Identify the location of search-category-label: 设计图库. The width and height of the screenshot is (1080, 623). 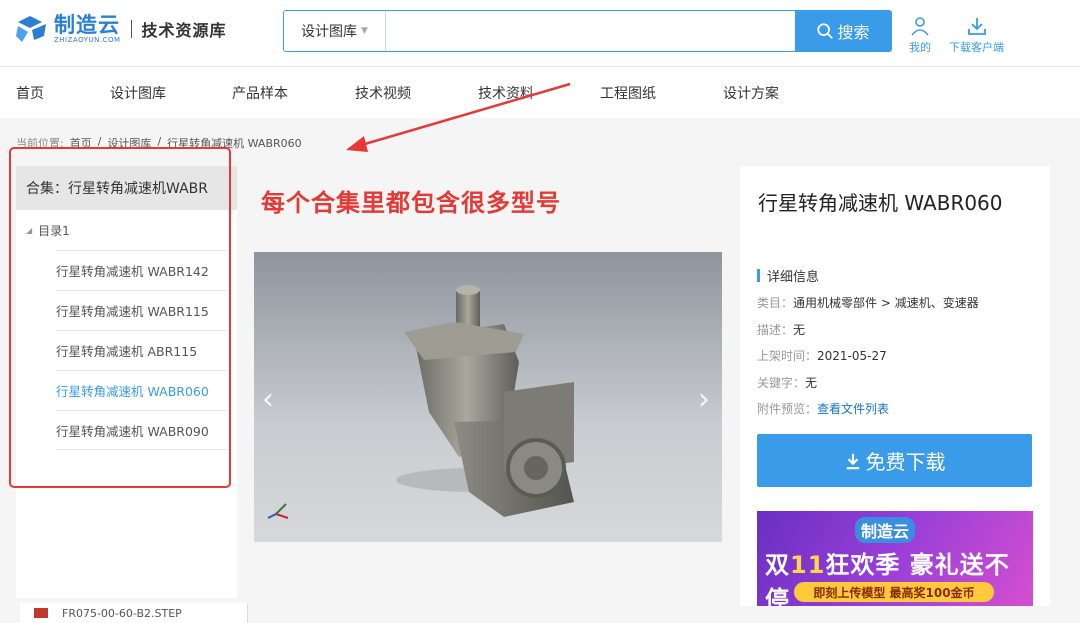
(329, 32).